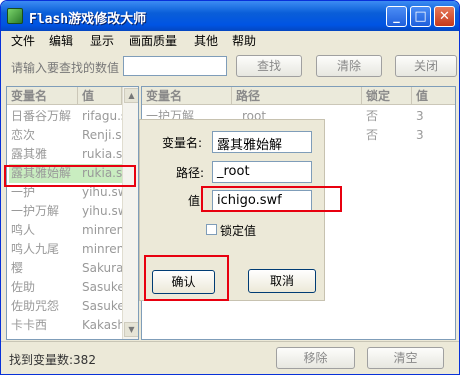  I want to click on menu-view: 显示, so click(102, 40).